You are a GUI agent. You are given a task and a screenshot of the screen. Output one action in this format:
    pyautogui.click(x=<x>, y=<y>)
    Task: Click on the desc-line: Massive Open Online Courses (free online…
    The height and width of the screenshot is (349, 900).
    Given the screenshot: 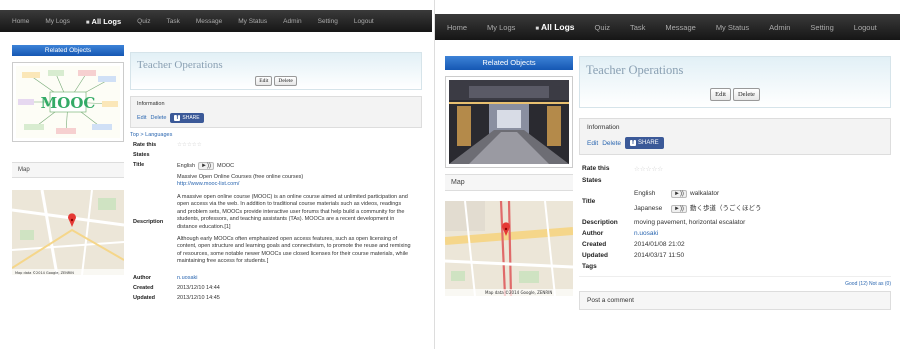 What is the action you would take?
    pyautogui.click(x=240, y=177)
    